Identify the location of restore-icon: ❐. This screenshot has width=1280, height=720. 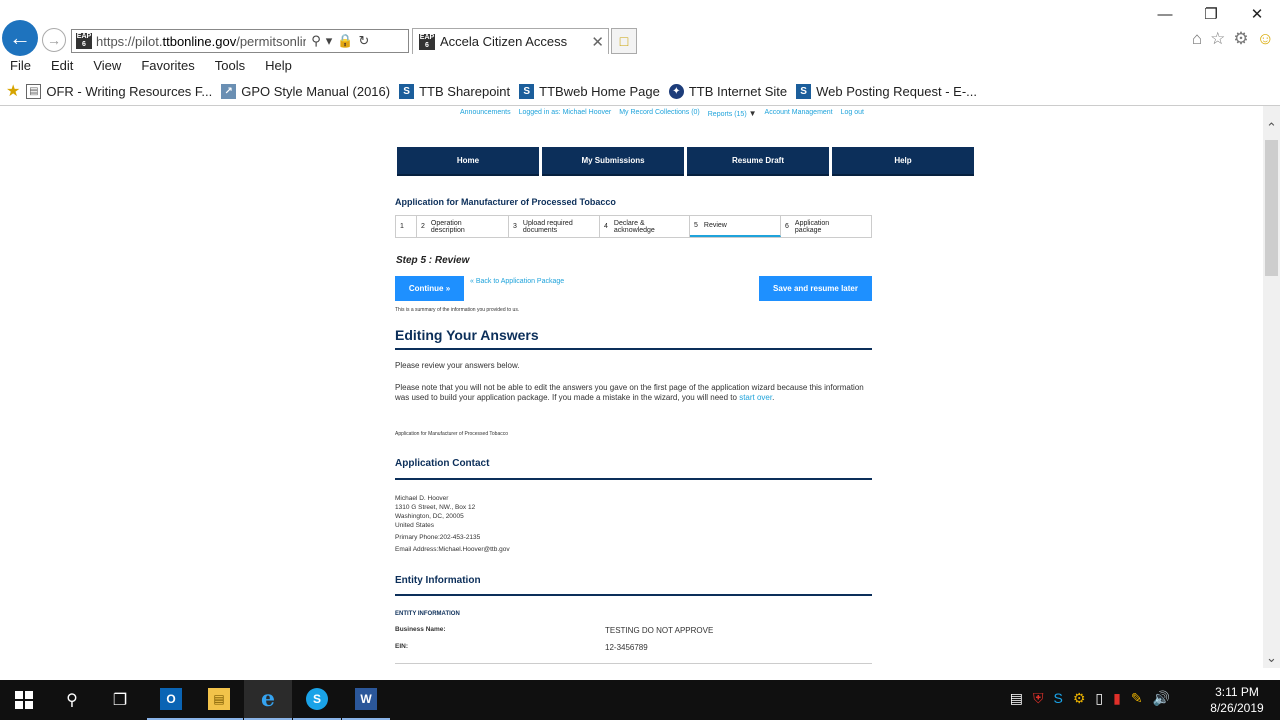
(1211, 14).